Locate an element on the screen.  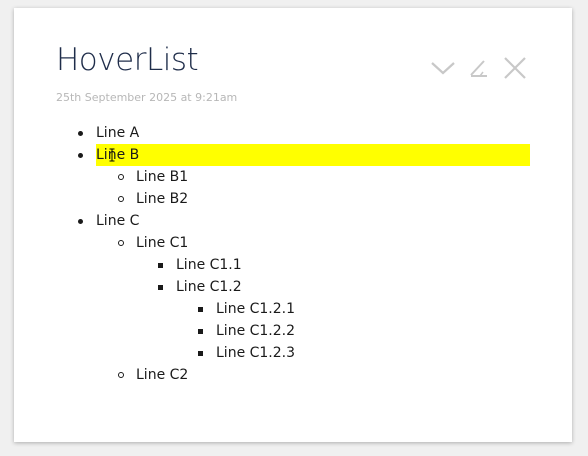
list-item-highlighted: Line B is located at coordinates (293, 155).